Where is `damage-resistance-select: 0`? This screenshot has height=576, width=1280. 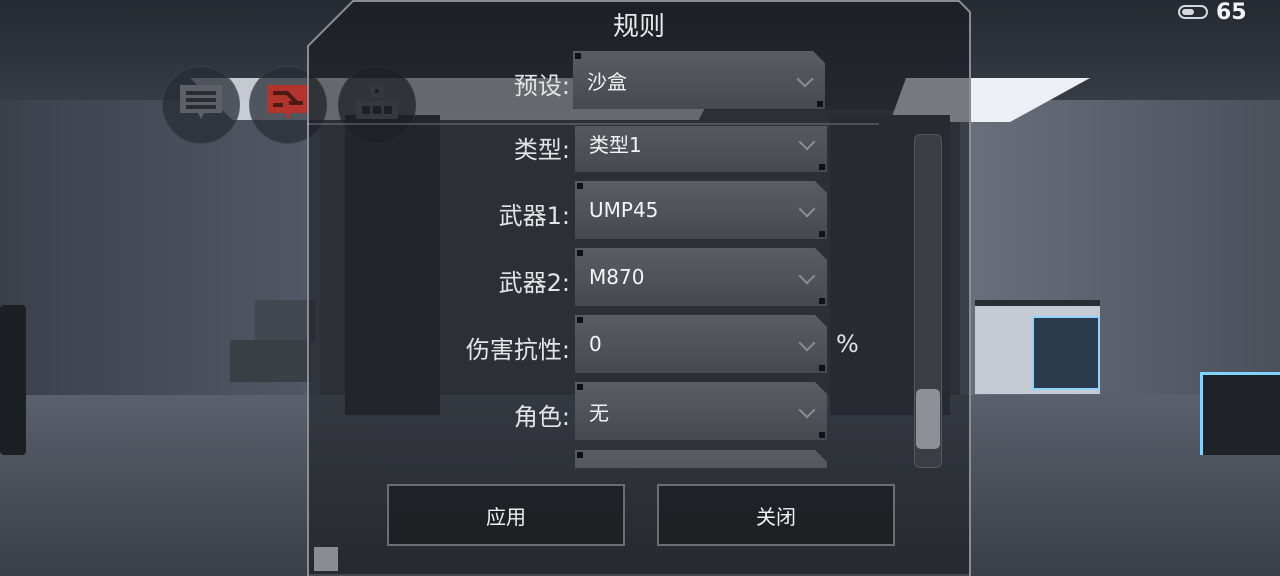
damage-resistance-select: 0 is located at coordinates (701, 344).